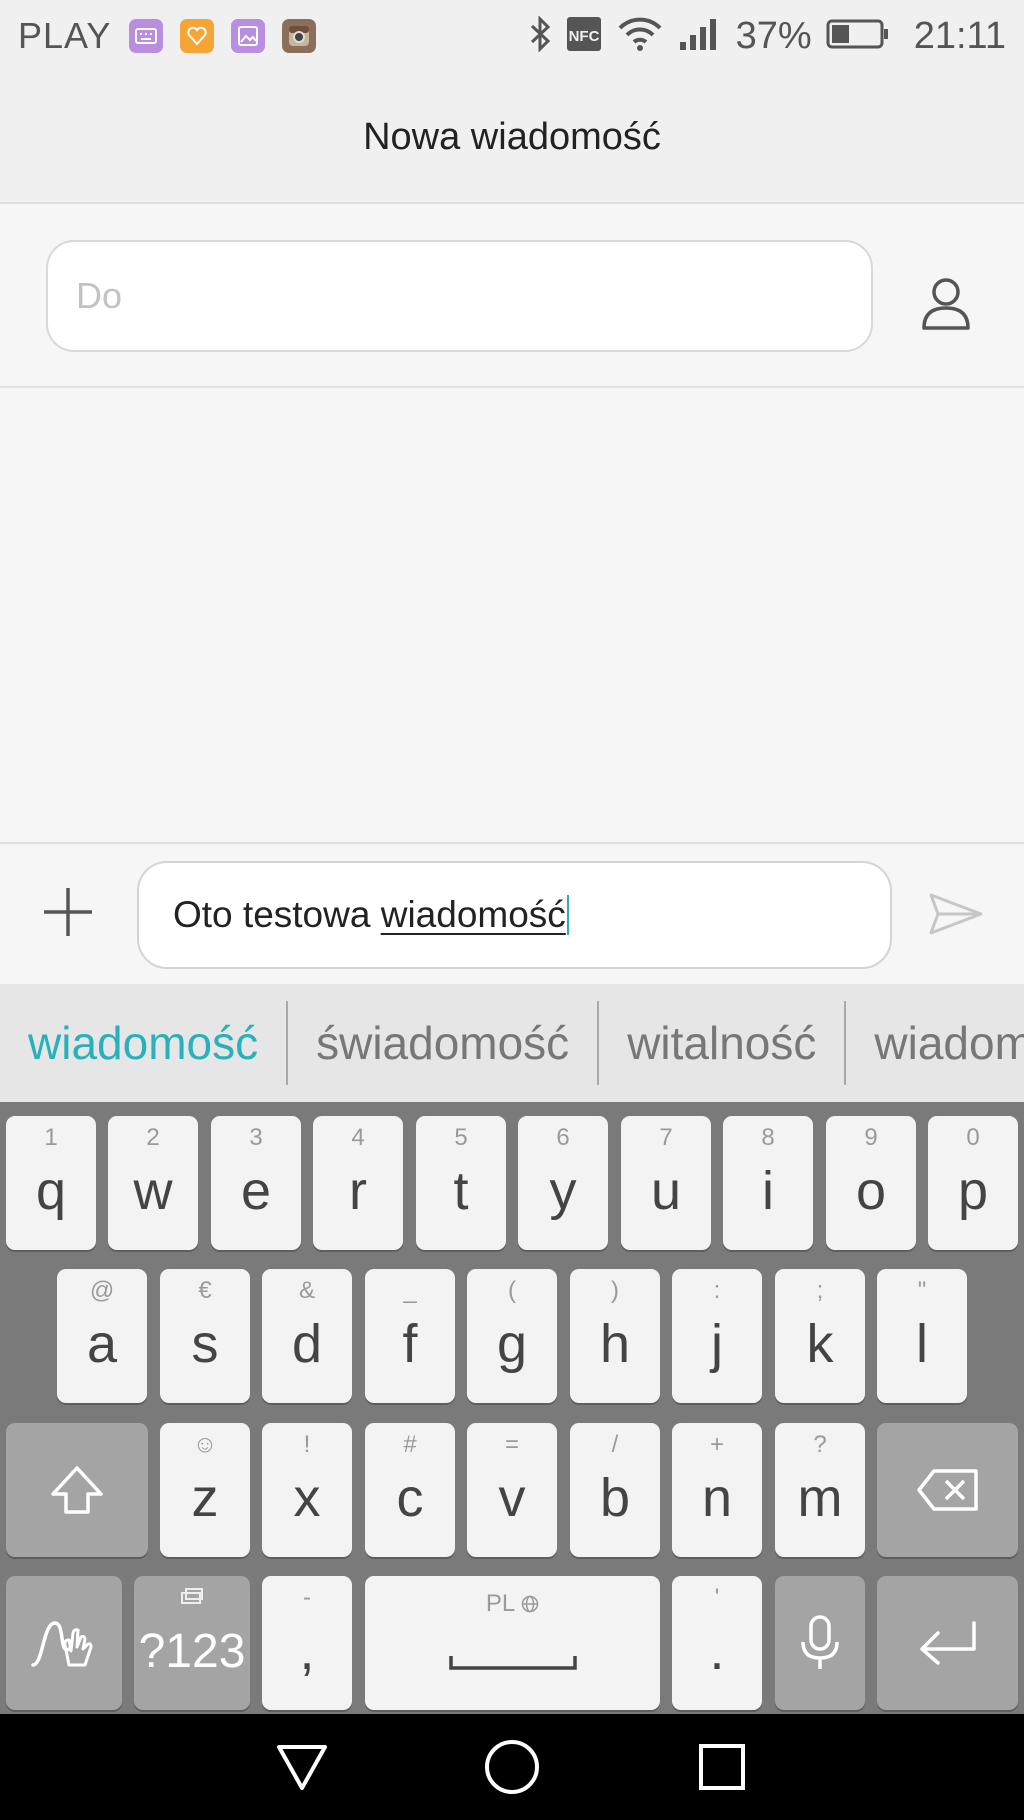 Image resolution: width=1024 pixels, height=1820 pixels. I want to click on key-label: y, so click(563, 1191).